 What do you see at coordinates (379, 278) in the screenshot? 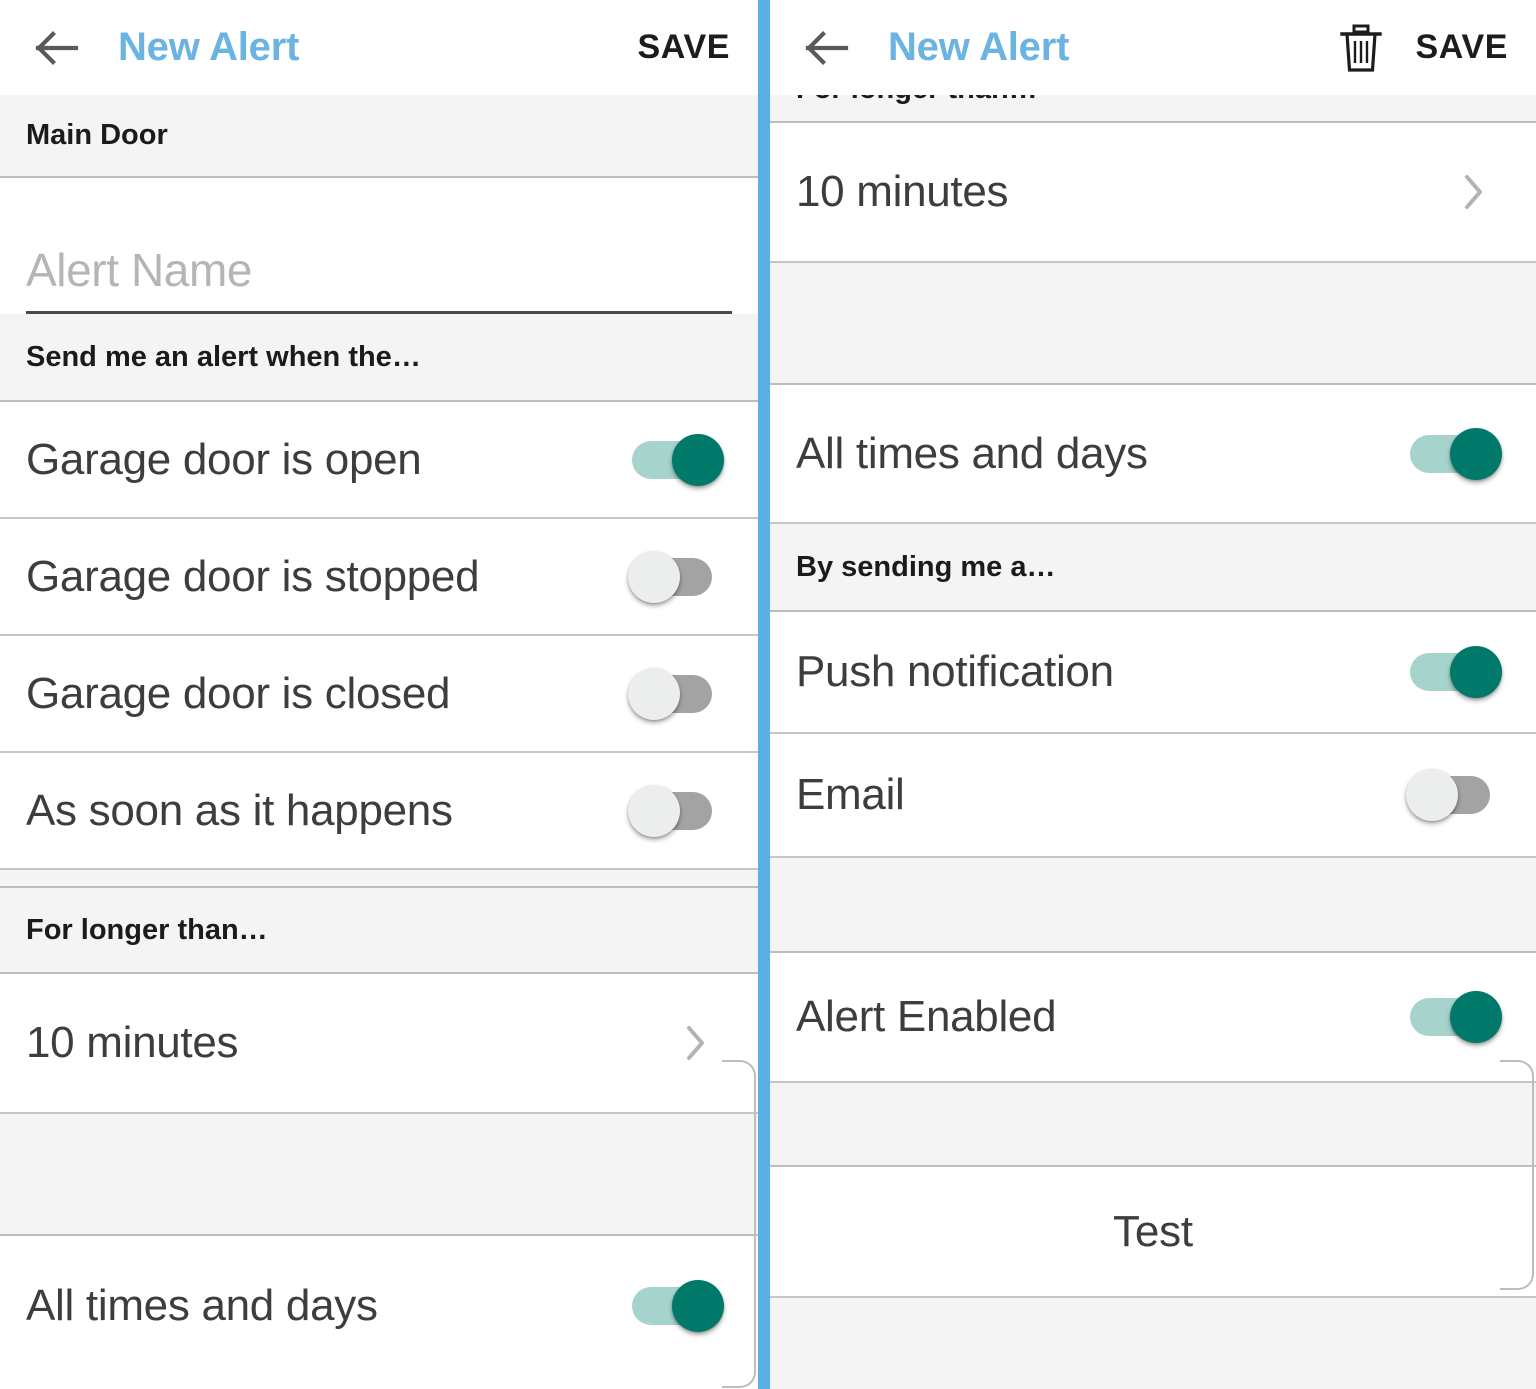
I see `alert-name-input` at bounding box center [379, 278].